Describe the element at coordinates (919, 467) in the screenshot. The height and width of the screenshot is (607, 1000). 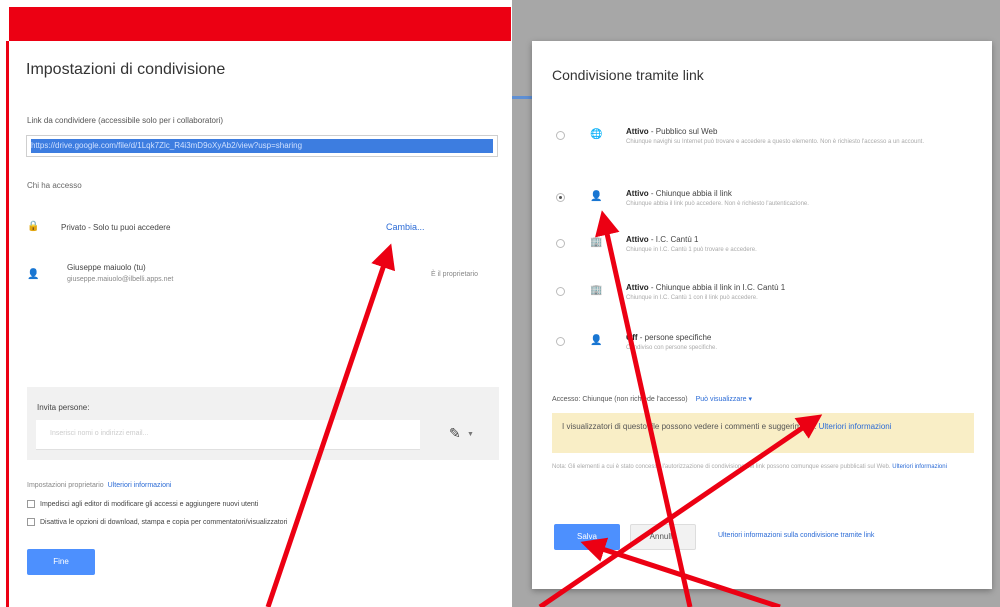
I see `note-link: Ulteriori informazioni` at that location.